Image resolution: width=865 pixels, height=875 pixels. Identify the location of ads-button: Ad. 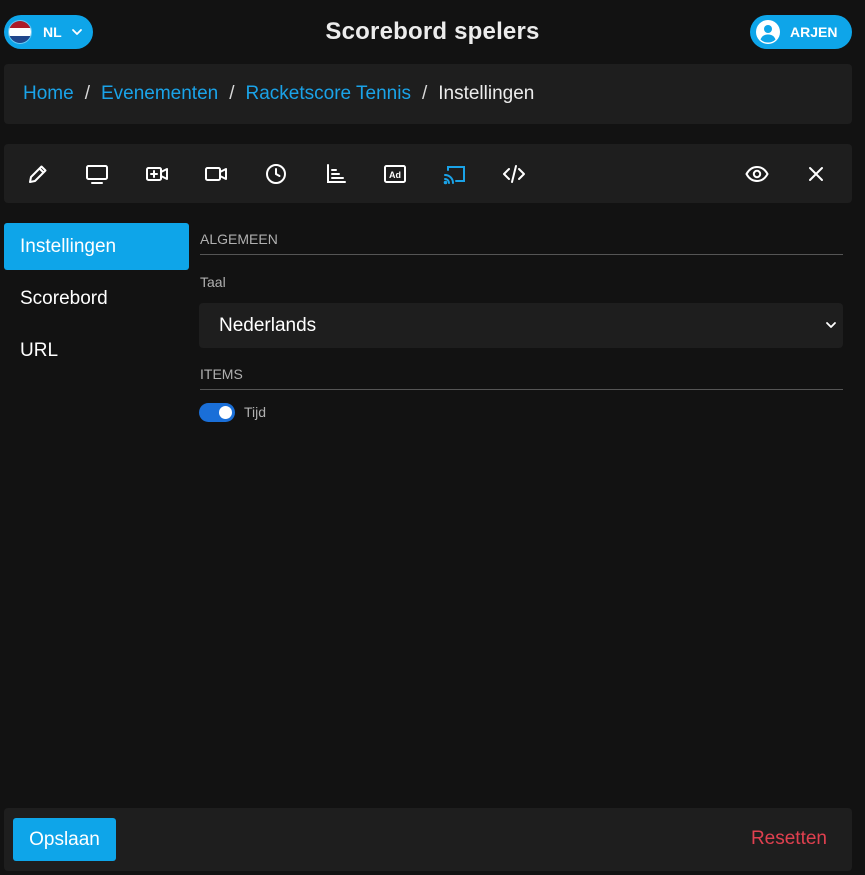
(395, 174).